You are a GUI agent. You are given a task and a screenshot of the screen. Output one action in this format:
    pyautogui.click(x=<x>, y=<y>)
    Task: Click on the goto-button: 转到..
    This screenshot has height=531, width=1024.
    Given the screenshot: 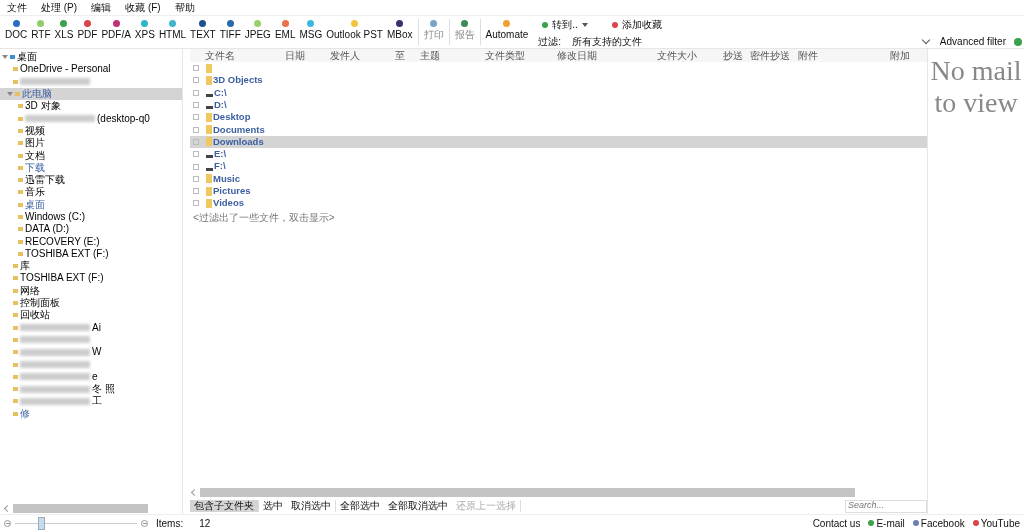 What is the action you would take?
    pyautogui.click(x=565, y=25)
    